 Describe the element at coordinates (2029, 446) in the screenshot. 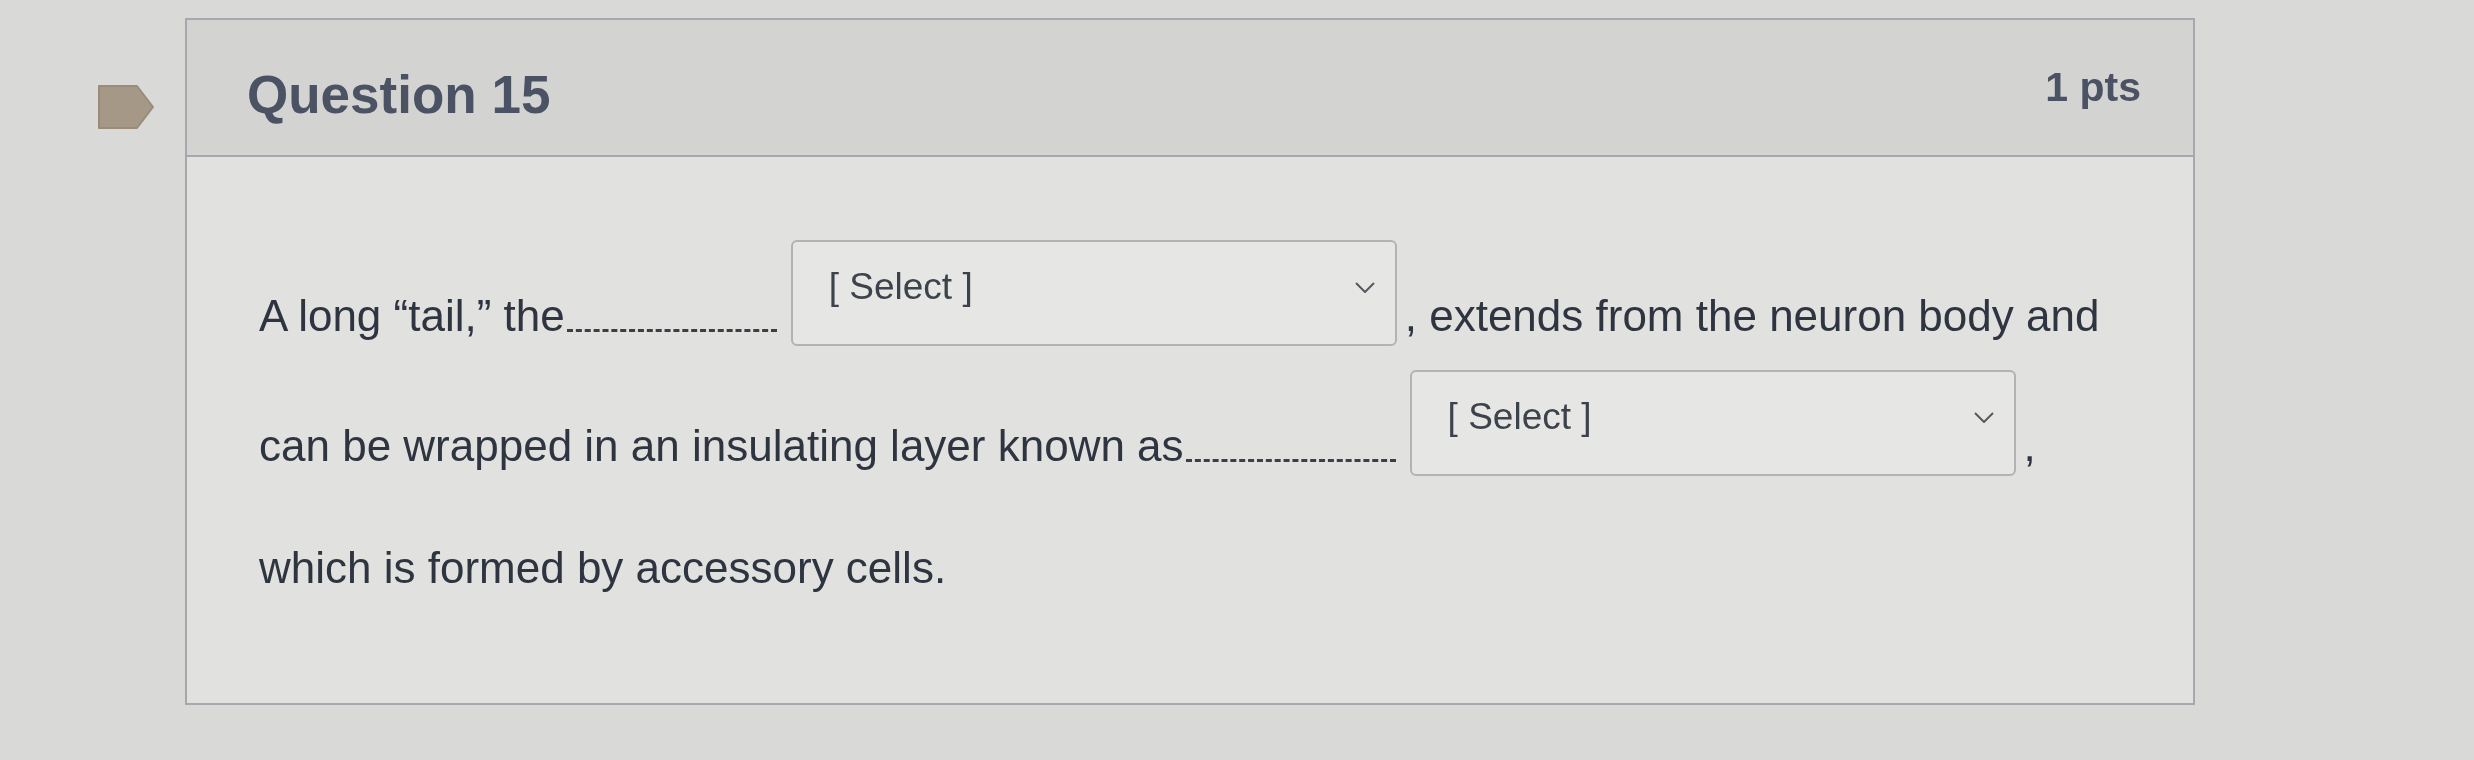

I see `question-text: ,` at that location.